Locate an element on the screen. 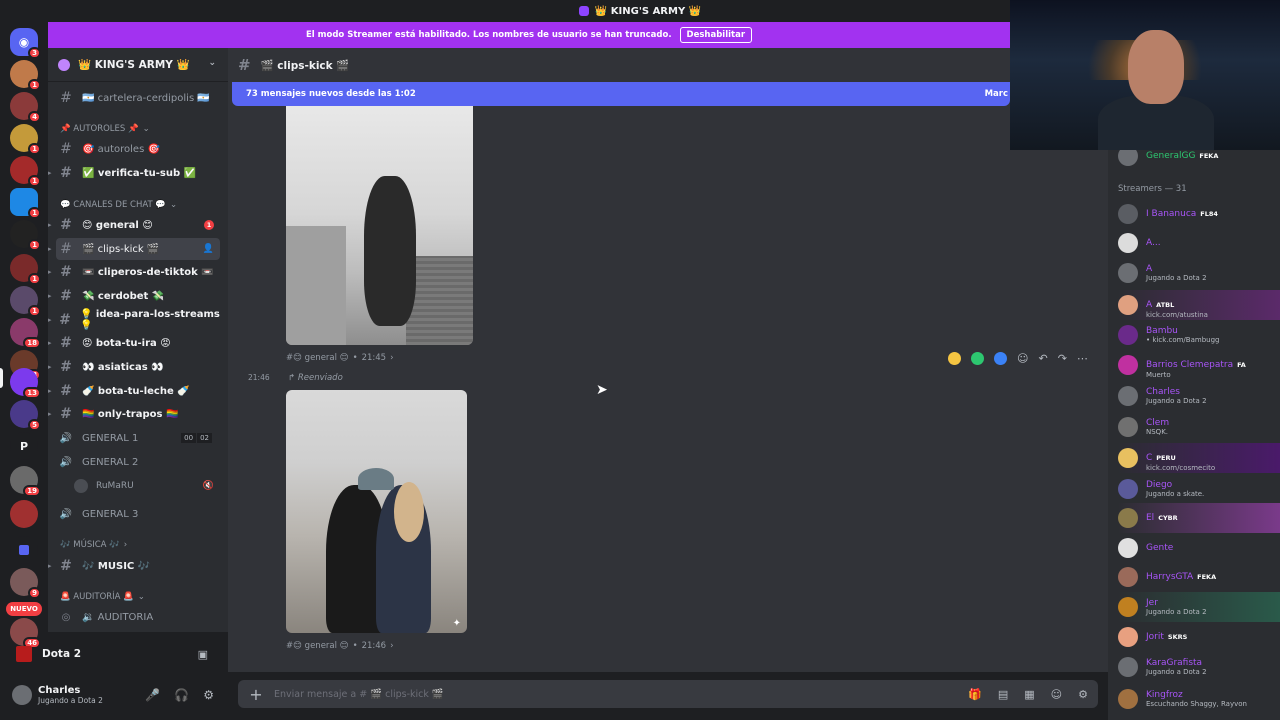 The height and width of the screenshot is (720, 1280). channel-cartelera: # 🇦🇷 cartelera-cerdipolis 🇦🇷 is located at coordinates (138, 98).